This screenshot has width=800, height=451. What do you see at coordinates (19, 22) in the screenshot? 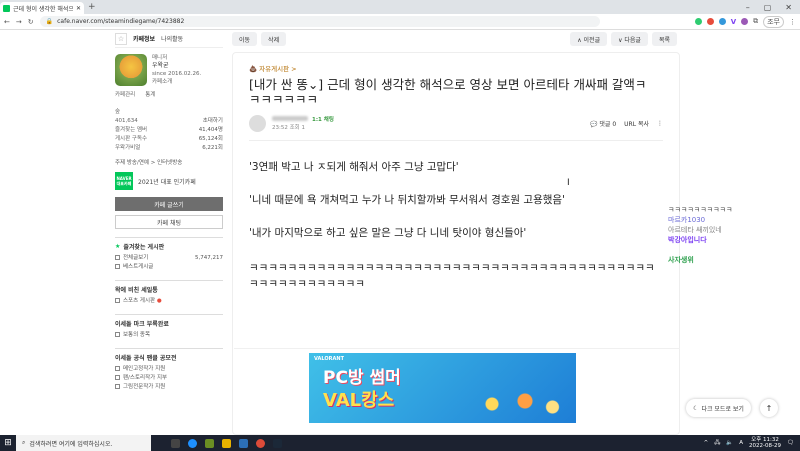
I see `forward-icon: →` at bounding box center [19, 22].